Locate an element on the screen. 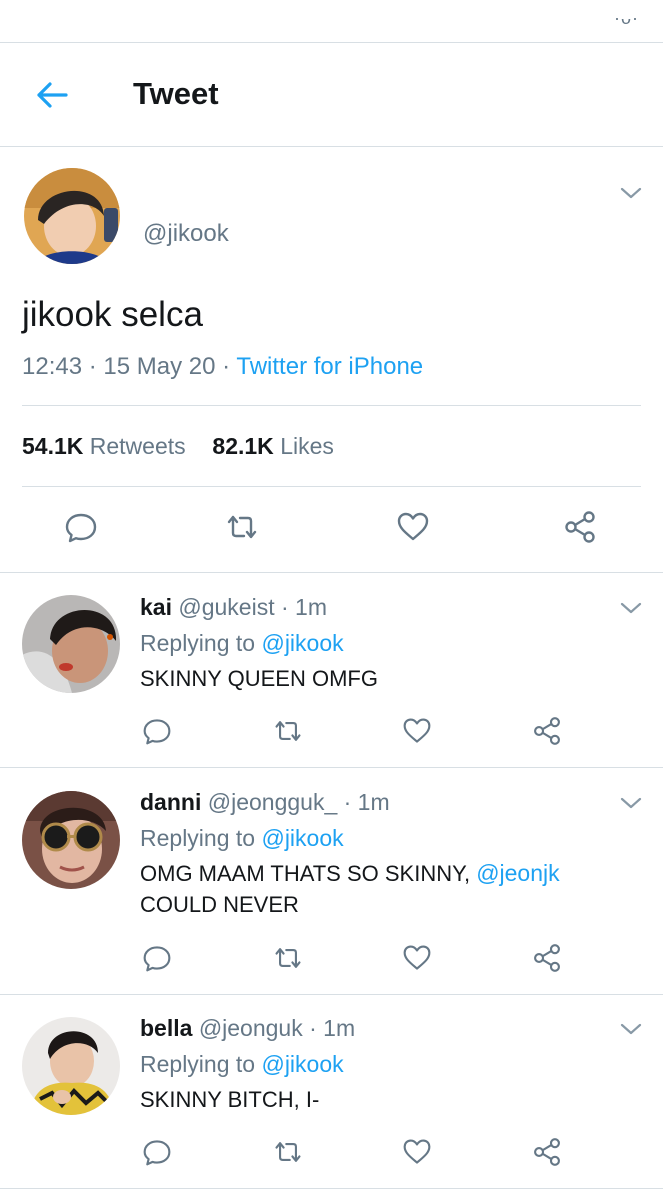 This screenshot has width=663, height=1200. reply-text-part: COULD NEVER is located at coordinates (219, 904).